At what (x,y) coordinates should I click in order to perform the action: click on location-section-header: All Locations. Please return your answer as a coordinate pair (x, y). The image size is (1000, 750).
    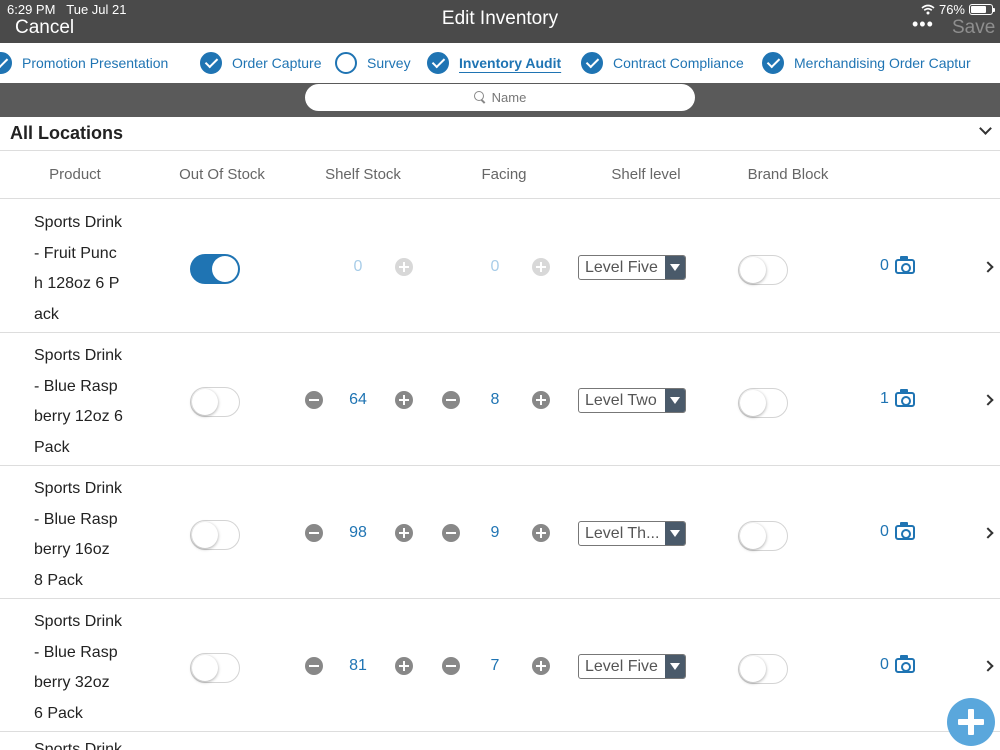
    Looking at the image, I should click on (500, 134).